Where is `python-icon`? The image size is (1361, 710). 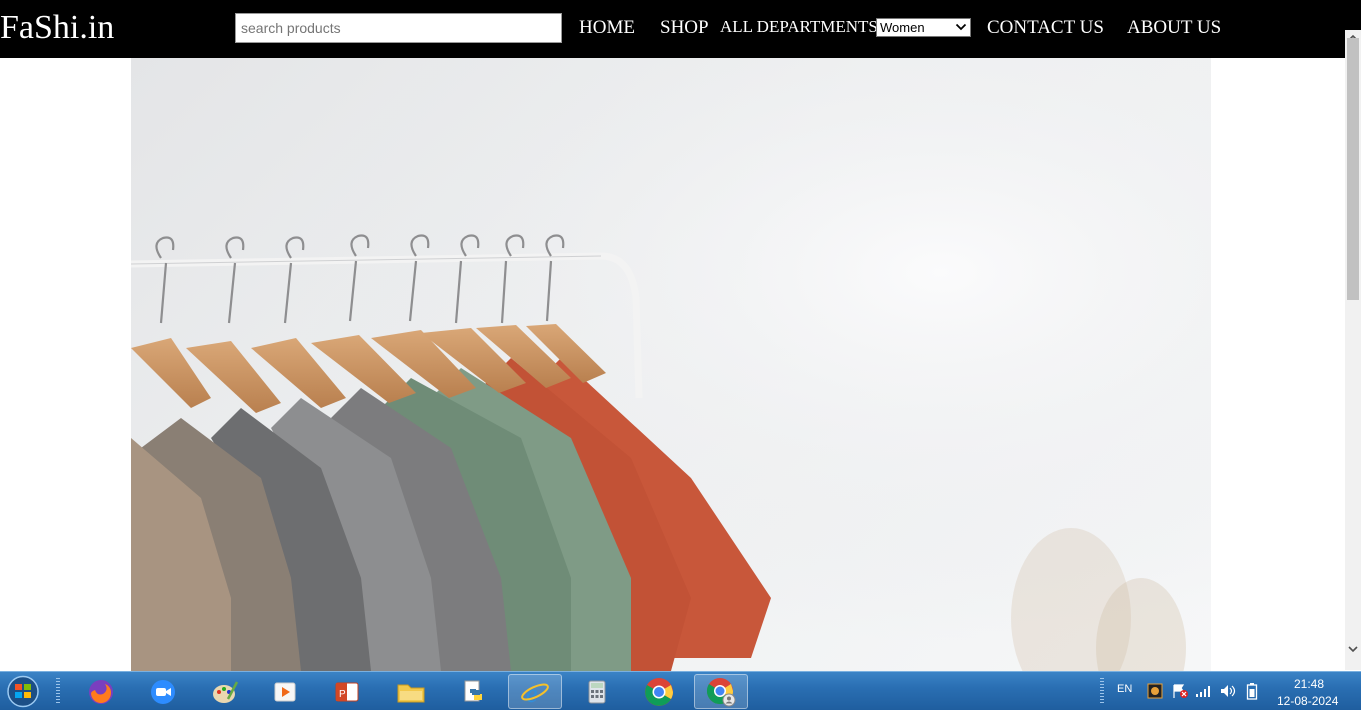 python-icon is located at coordinates (473, 690).